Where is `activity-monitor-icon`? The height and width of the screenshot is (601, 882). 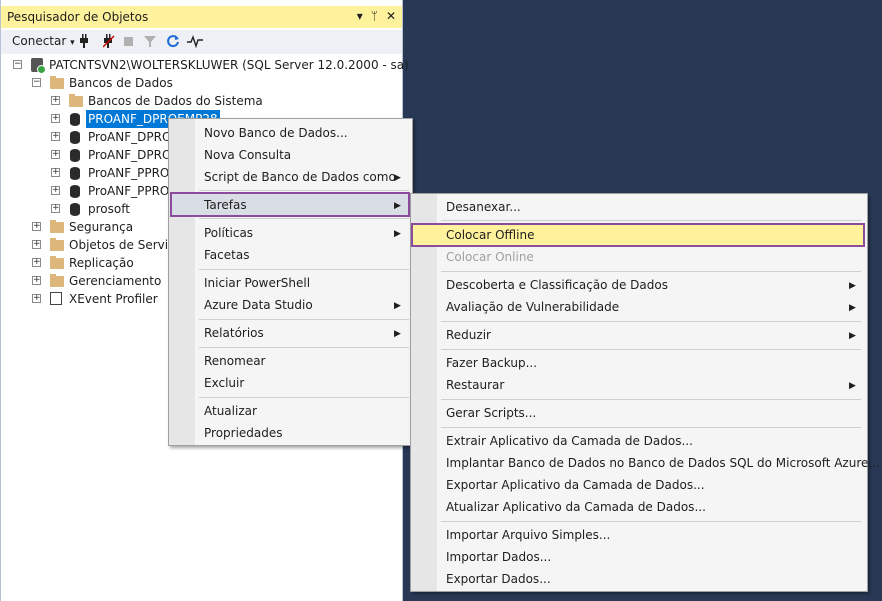 activity-monitor-icon is located at coordinates (195, 41).